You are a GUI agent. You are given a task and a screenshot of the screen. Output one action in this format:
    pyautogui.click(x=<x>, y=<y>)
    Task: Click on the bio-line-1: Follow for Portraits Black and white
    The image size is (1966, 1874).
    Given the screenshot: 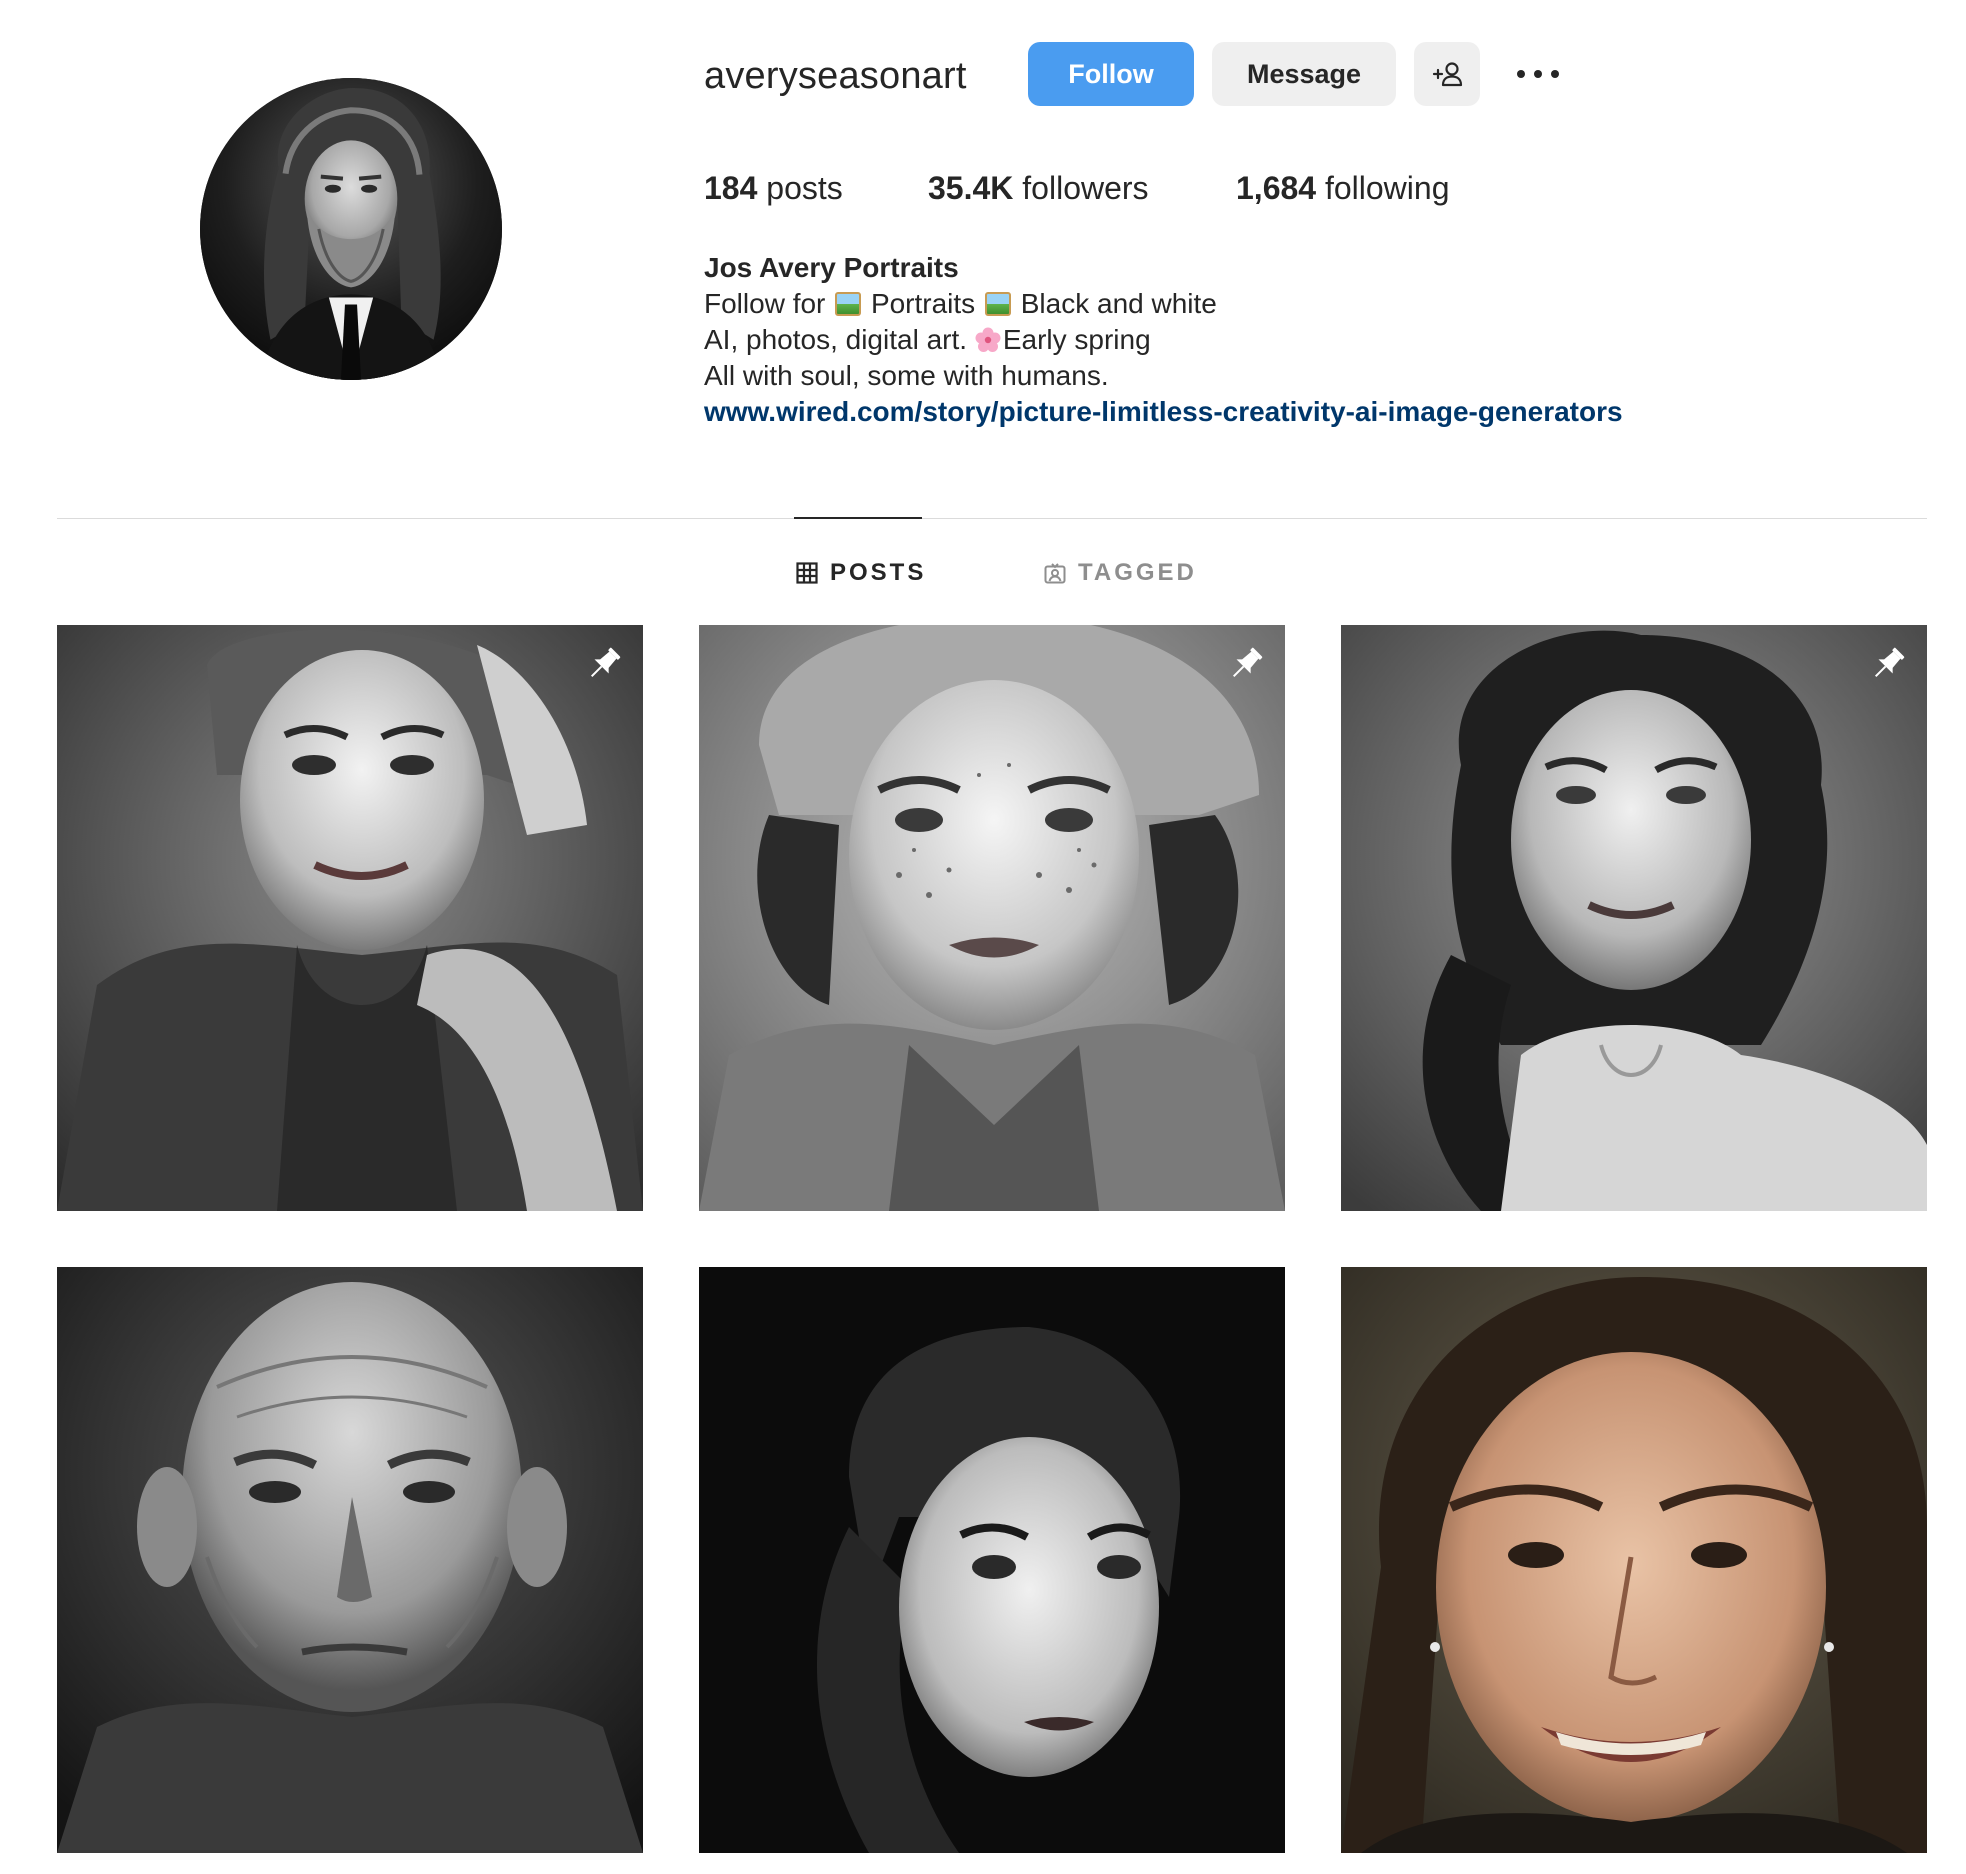 What is the action you would take?
    pyautogui.click(x=1163, y=304)
    